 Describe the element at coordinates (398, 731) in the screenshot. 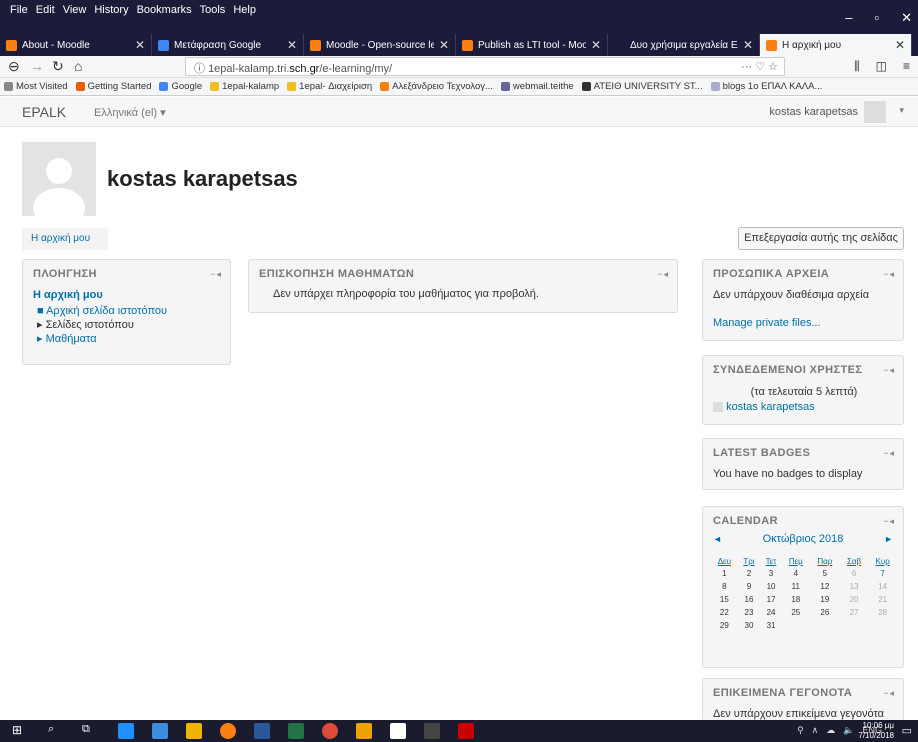

I see `notepad-icon` at that location.